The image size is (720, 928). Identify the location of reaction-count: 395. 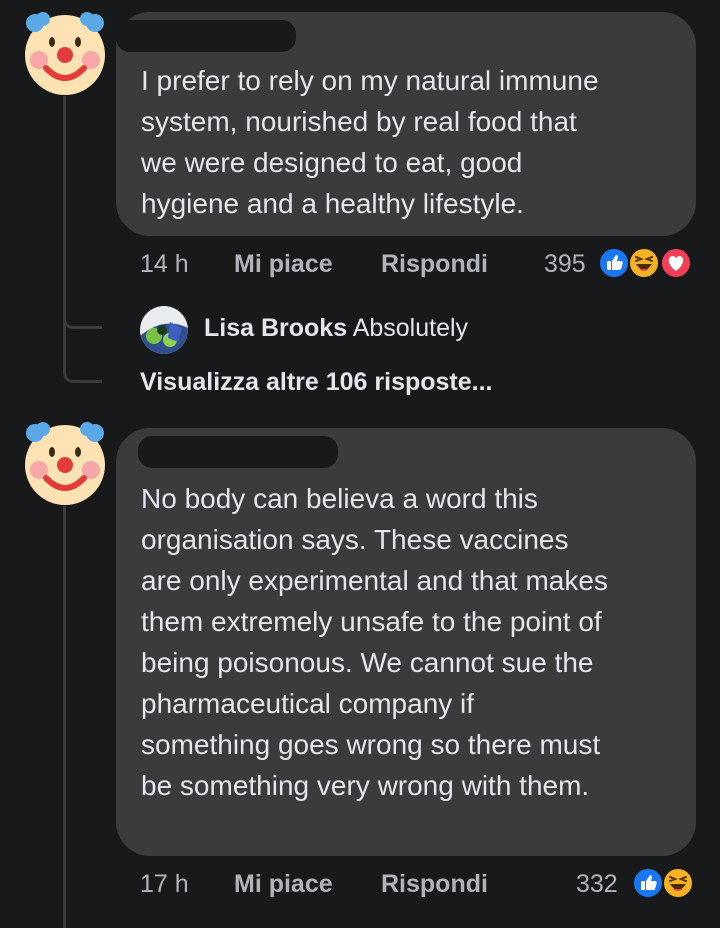
(565, 264).